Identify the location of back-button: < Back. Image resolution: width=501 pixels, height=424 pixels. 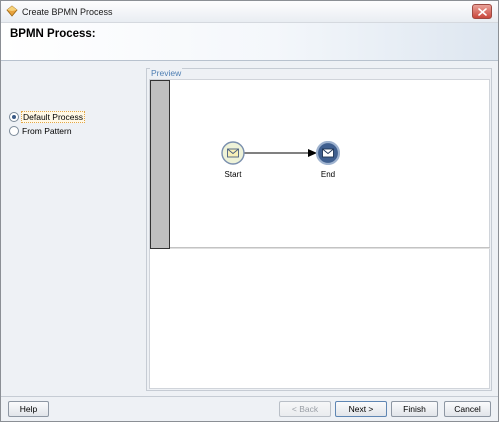
(305, 409).